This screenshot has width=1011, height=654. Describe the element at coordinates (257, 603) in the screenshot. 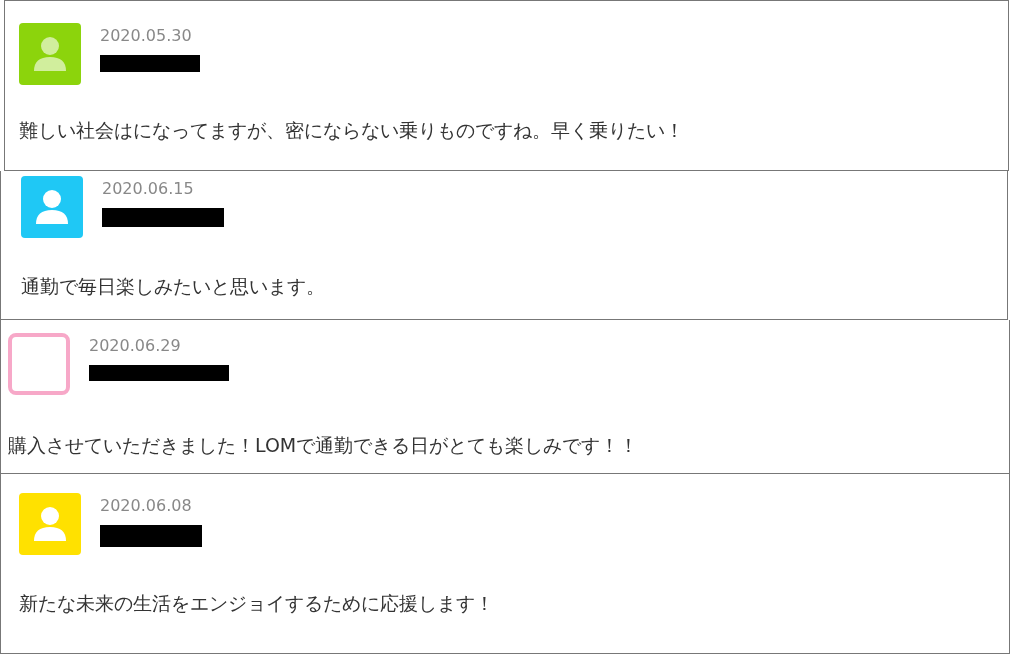

I see `comment-text: 新たな未来の生活をエンジョイするために応援します！` at that location.